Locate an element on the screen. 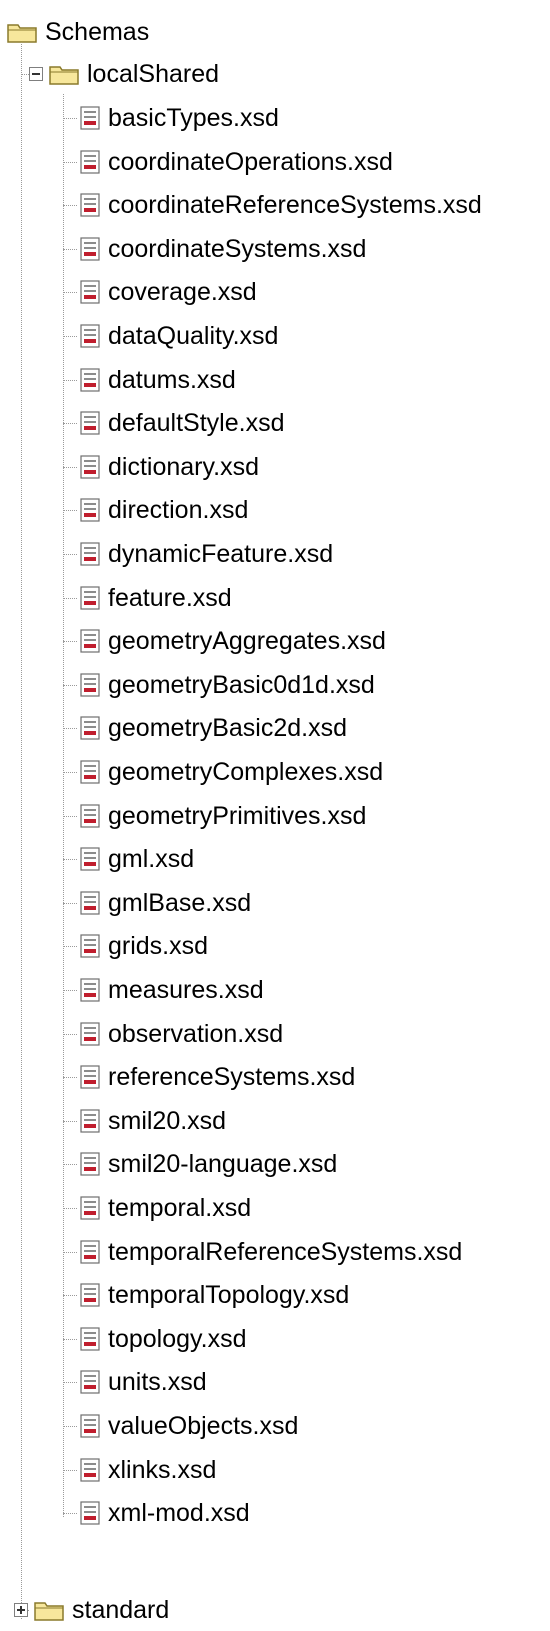 Image resolution: width=550 pixels, height=1631 pixels. tree-node-label: dynamicFeature.xsd is located at coordinates (221, 554).